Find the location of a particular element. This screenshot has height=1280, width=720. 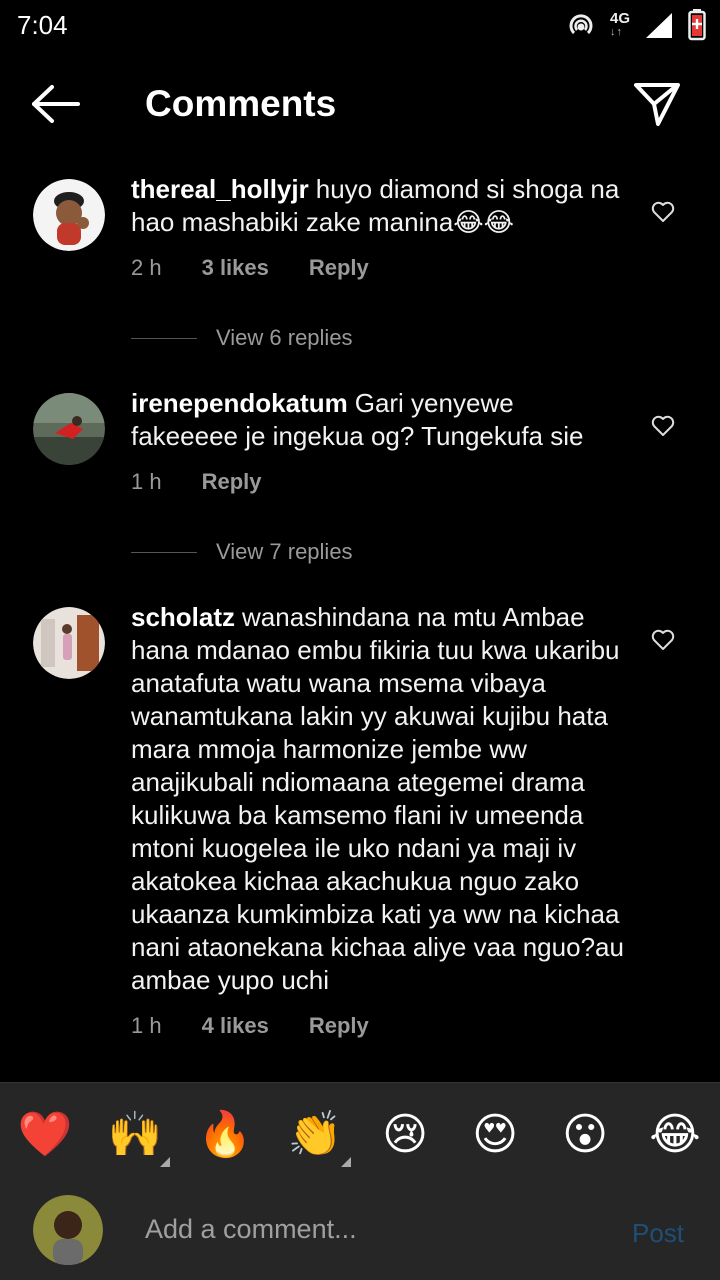

my-avatar is located at coordinates (68, 1230).